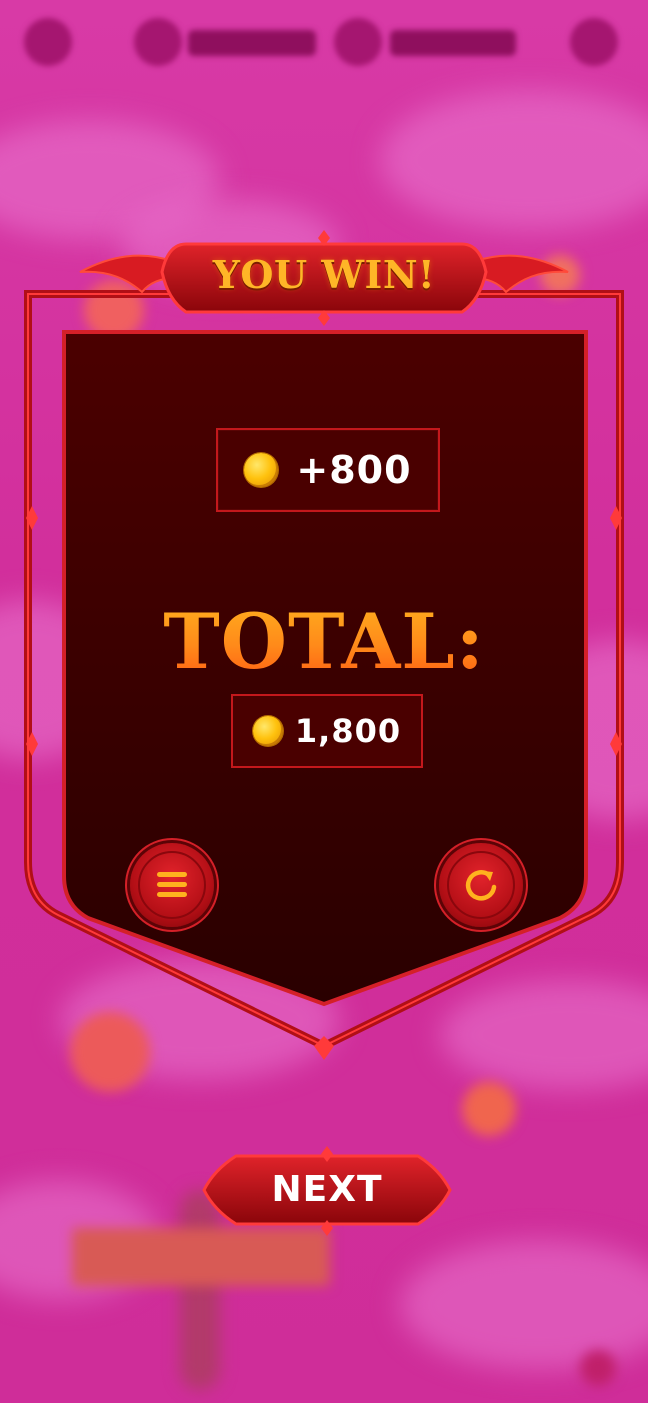 Image resolution: width=648 pixels, height=1403 pixels. What do you see at coordinates (481, 885) in the screenshot?
I see `restart-button` at bounding box center [481, 885].